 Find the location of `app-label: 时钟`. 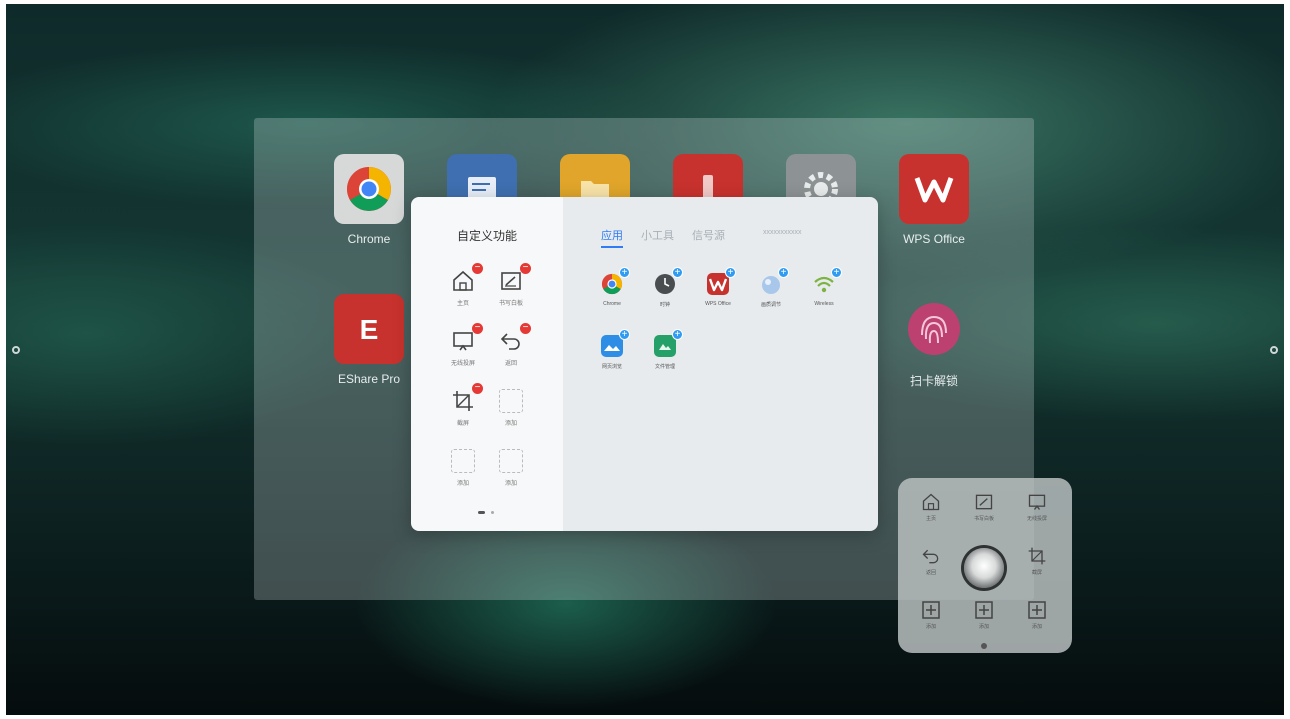

app-label: 时钟 is located at coordinates (664, 305).